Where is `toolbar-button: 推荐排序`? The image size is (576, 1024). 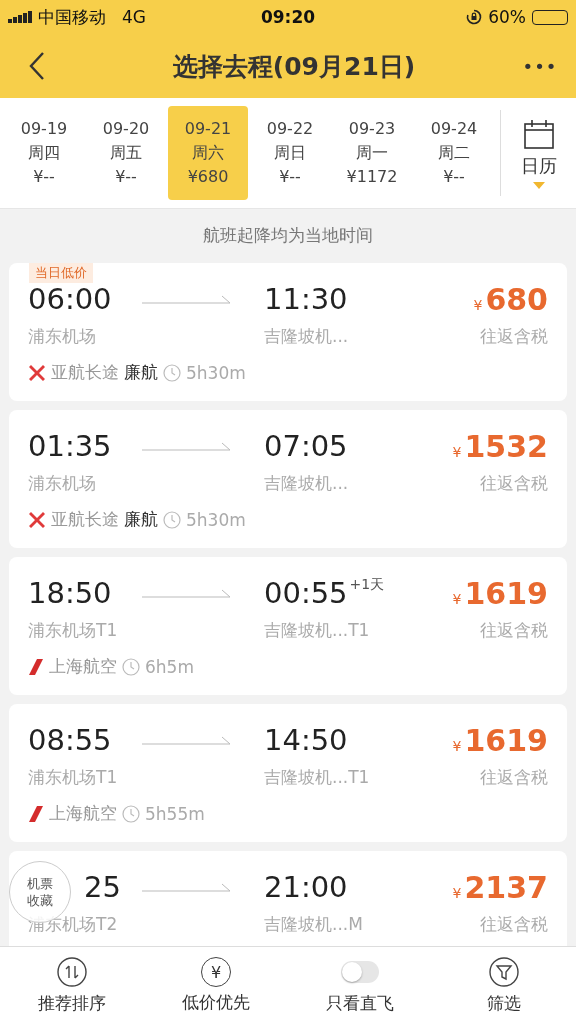 toolbar-button: 推荐排序 is located at coordinates (72, 985).